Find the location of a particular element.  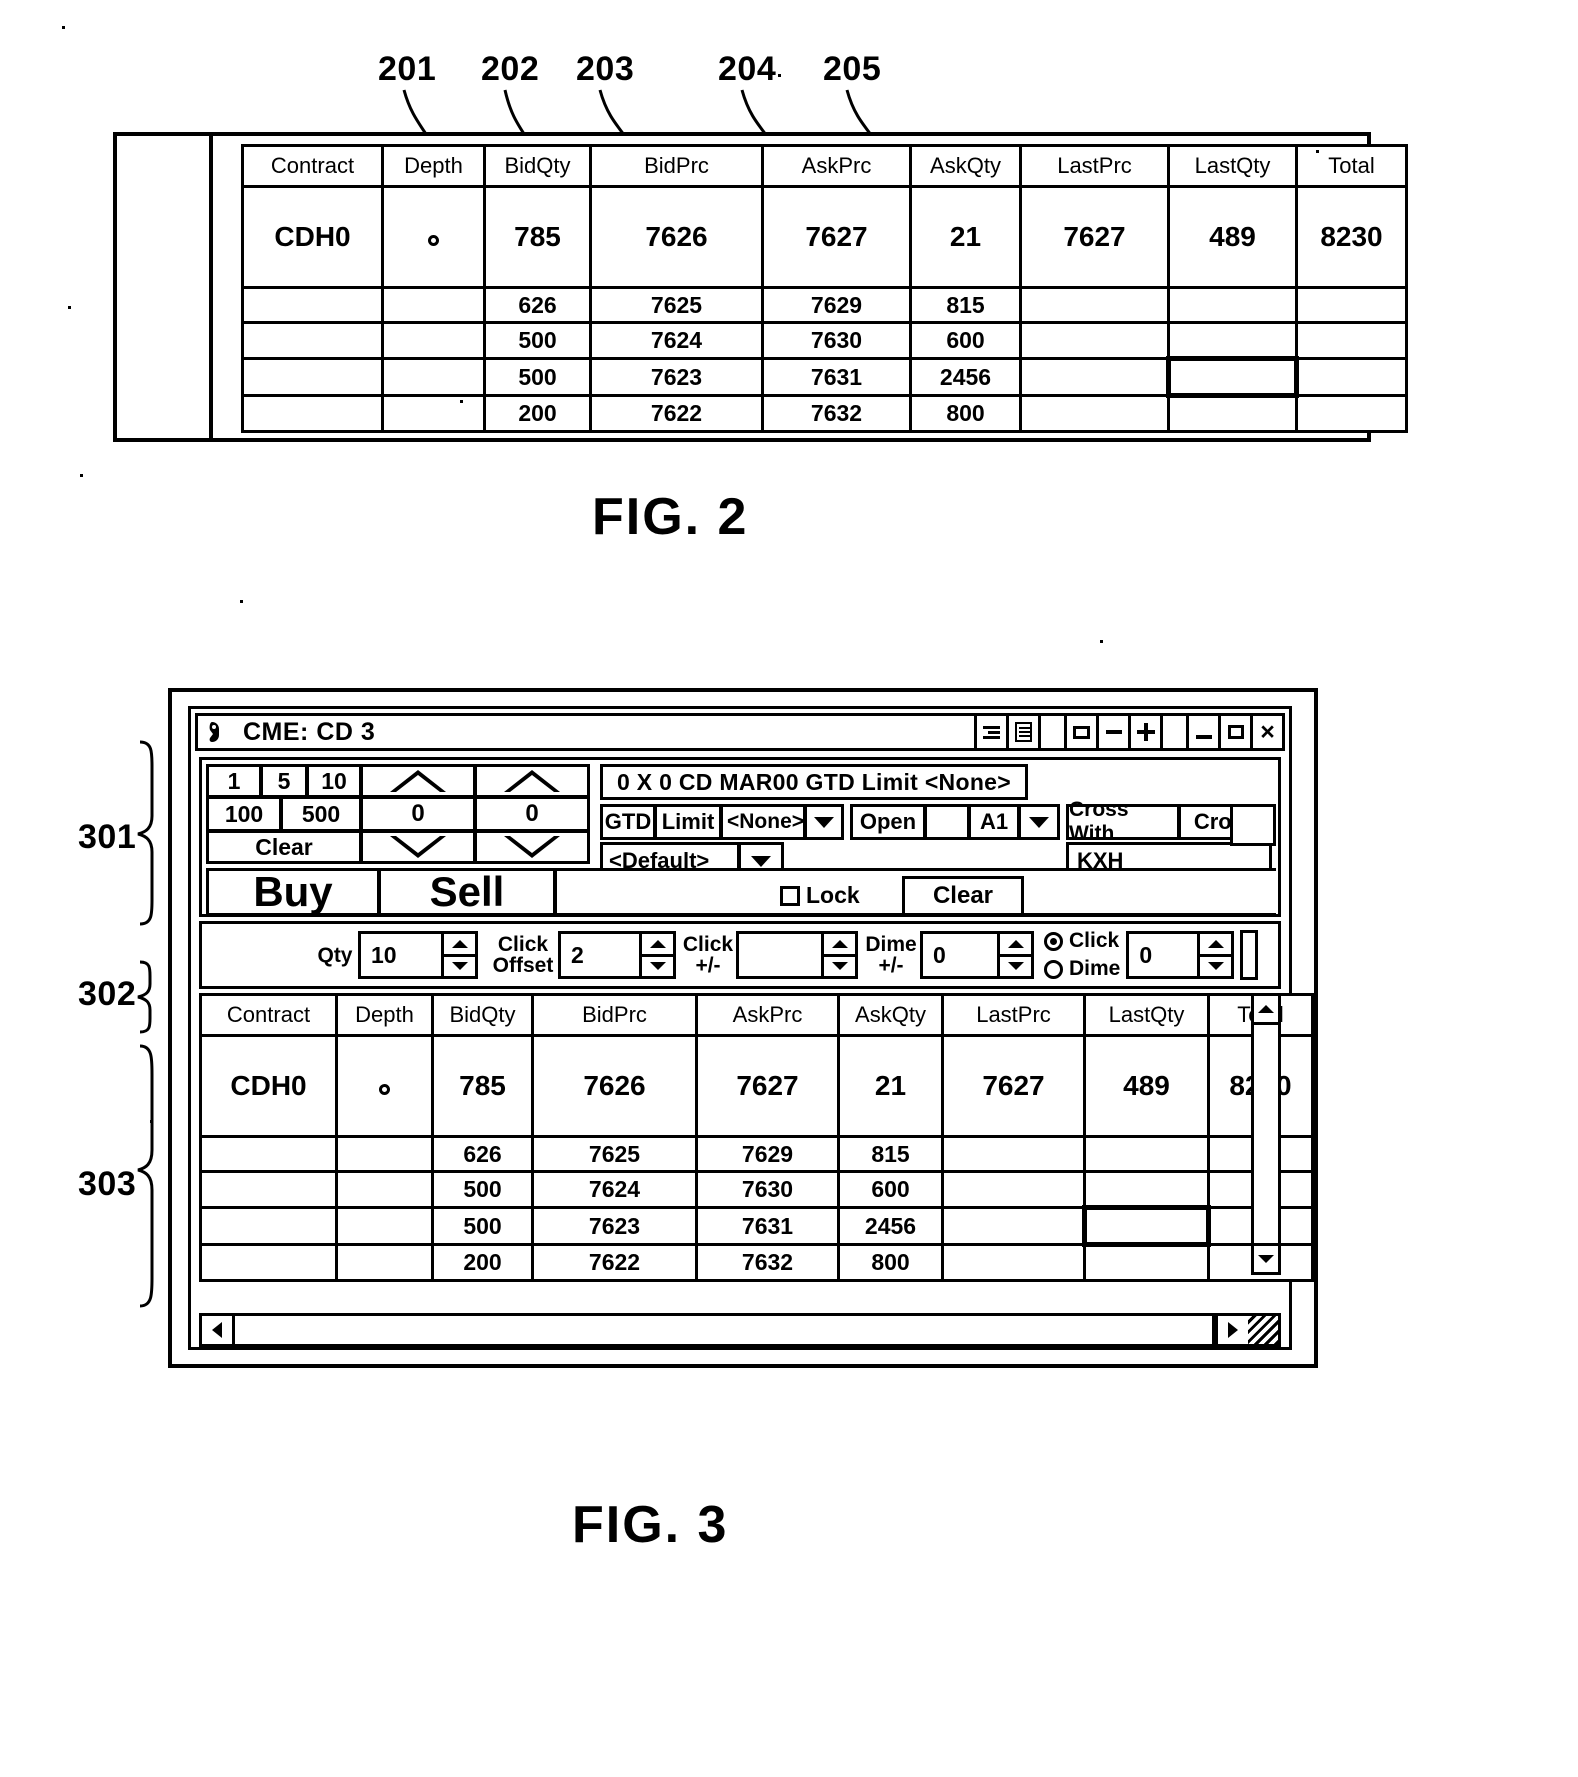

fig2-cell-askprc: 7627 is located at coordinates (836, 237).